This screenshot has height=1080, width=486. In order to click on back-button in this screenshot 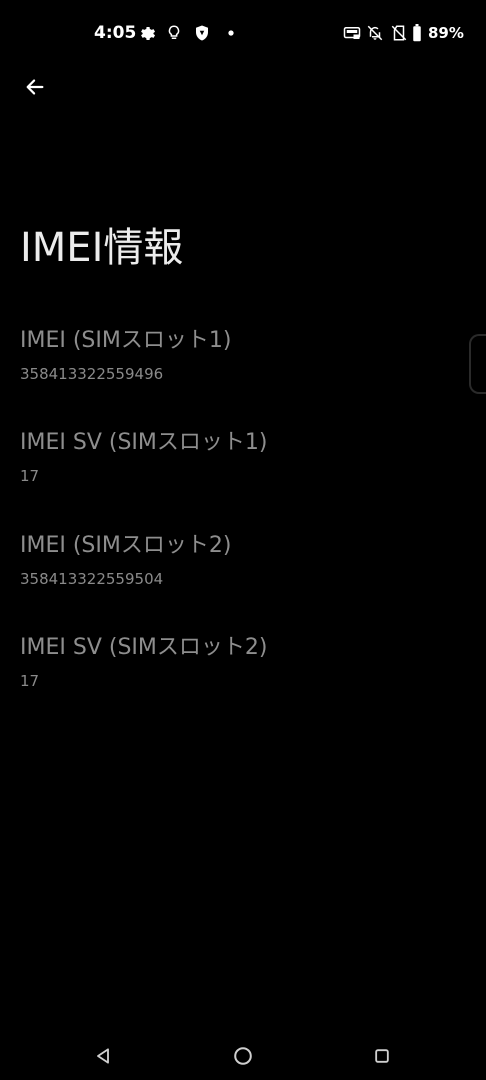, I will do `click(35, 87)`.